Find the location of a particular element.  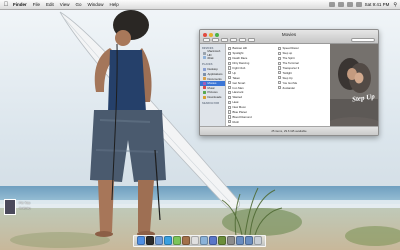

menu-edit: Edit is located at coordinates (50, 4).